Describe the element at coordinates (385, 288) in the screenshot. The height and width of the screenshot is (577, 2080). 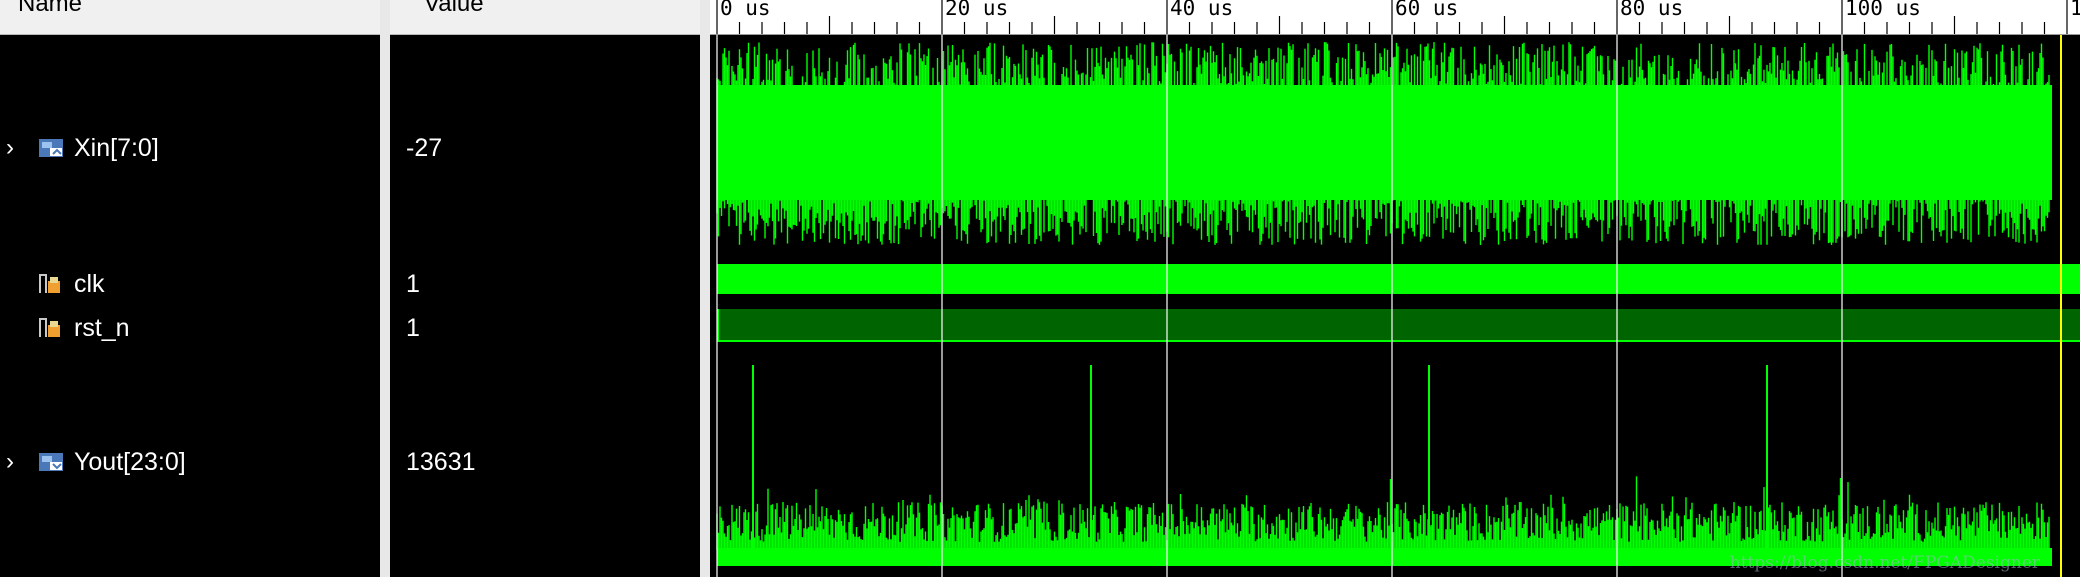
I see `name-value-splitter` at that location.